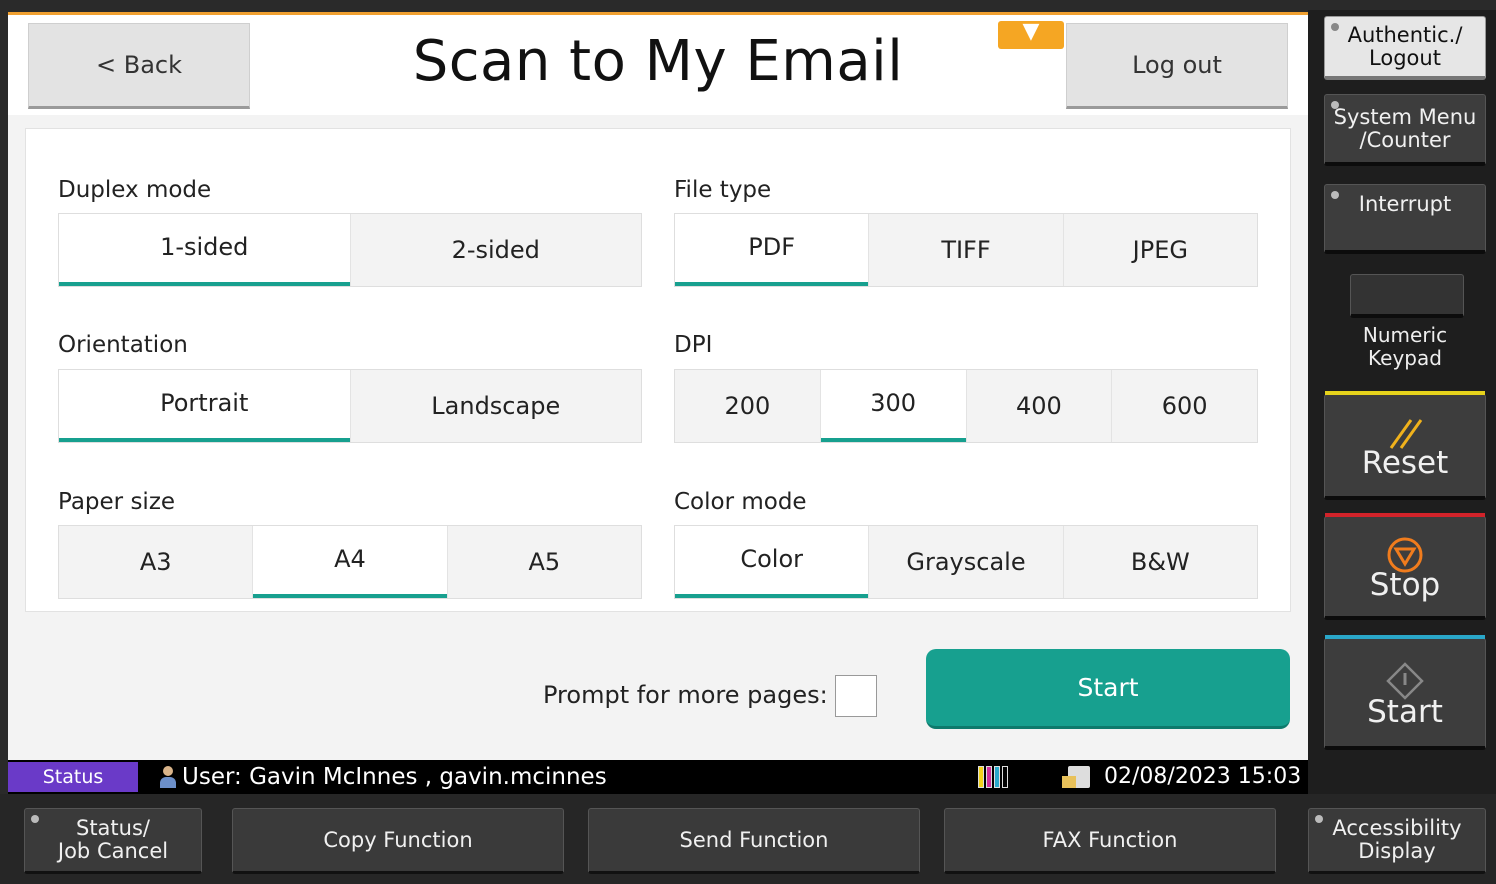 The width and height of the screenshot is (1496, 884). I want to click on system-menu-counter-label: System Menu /Counter, so click(1405, 128).